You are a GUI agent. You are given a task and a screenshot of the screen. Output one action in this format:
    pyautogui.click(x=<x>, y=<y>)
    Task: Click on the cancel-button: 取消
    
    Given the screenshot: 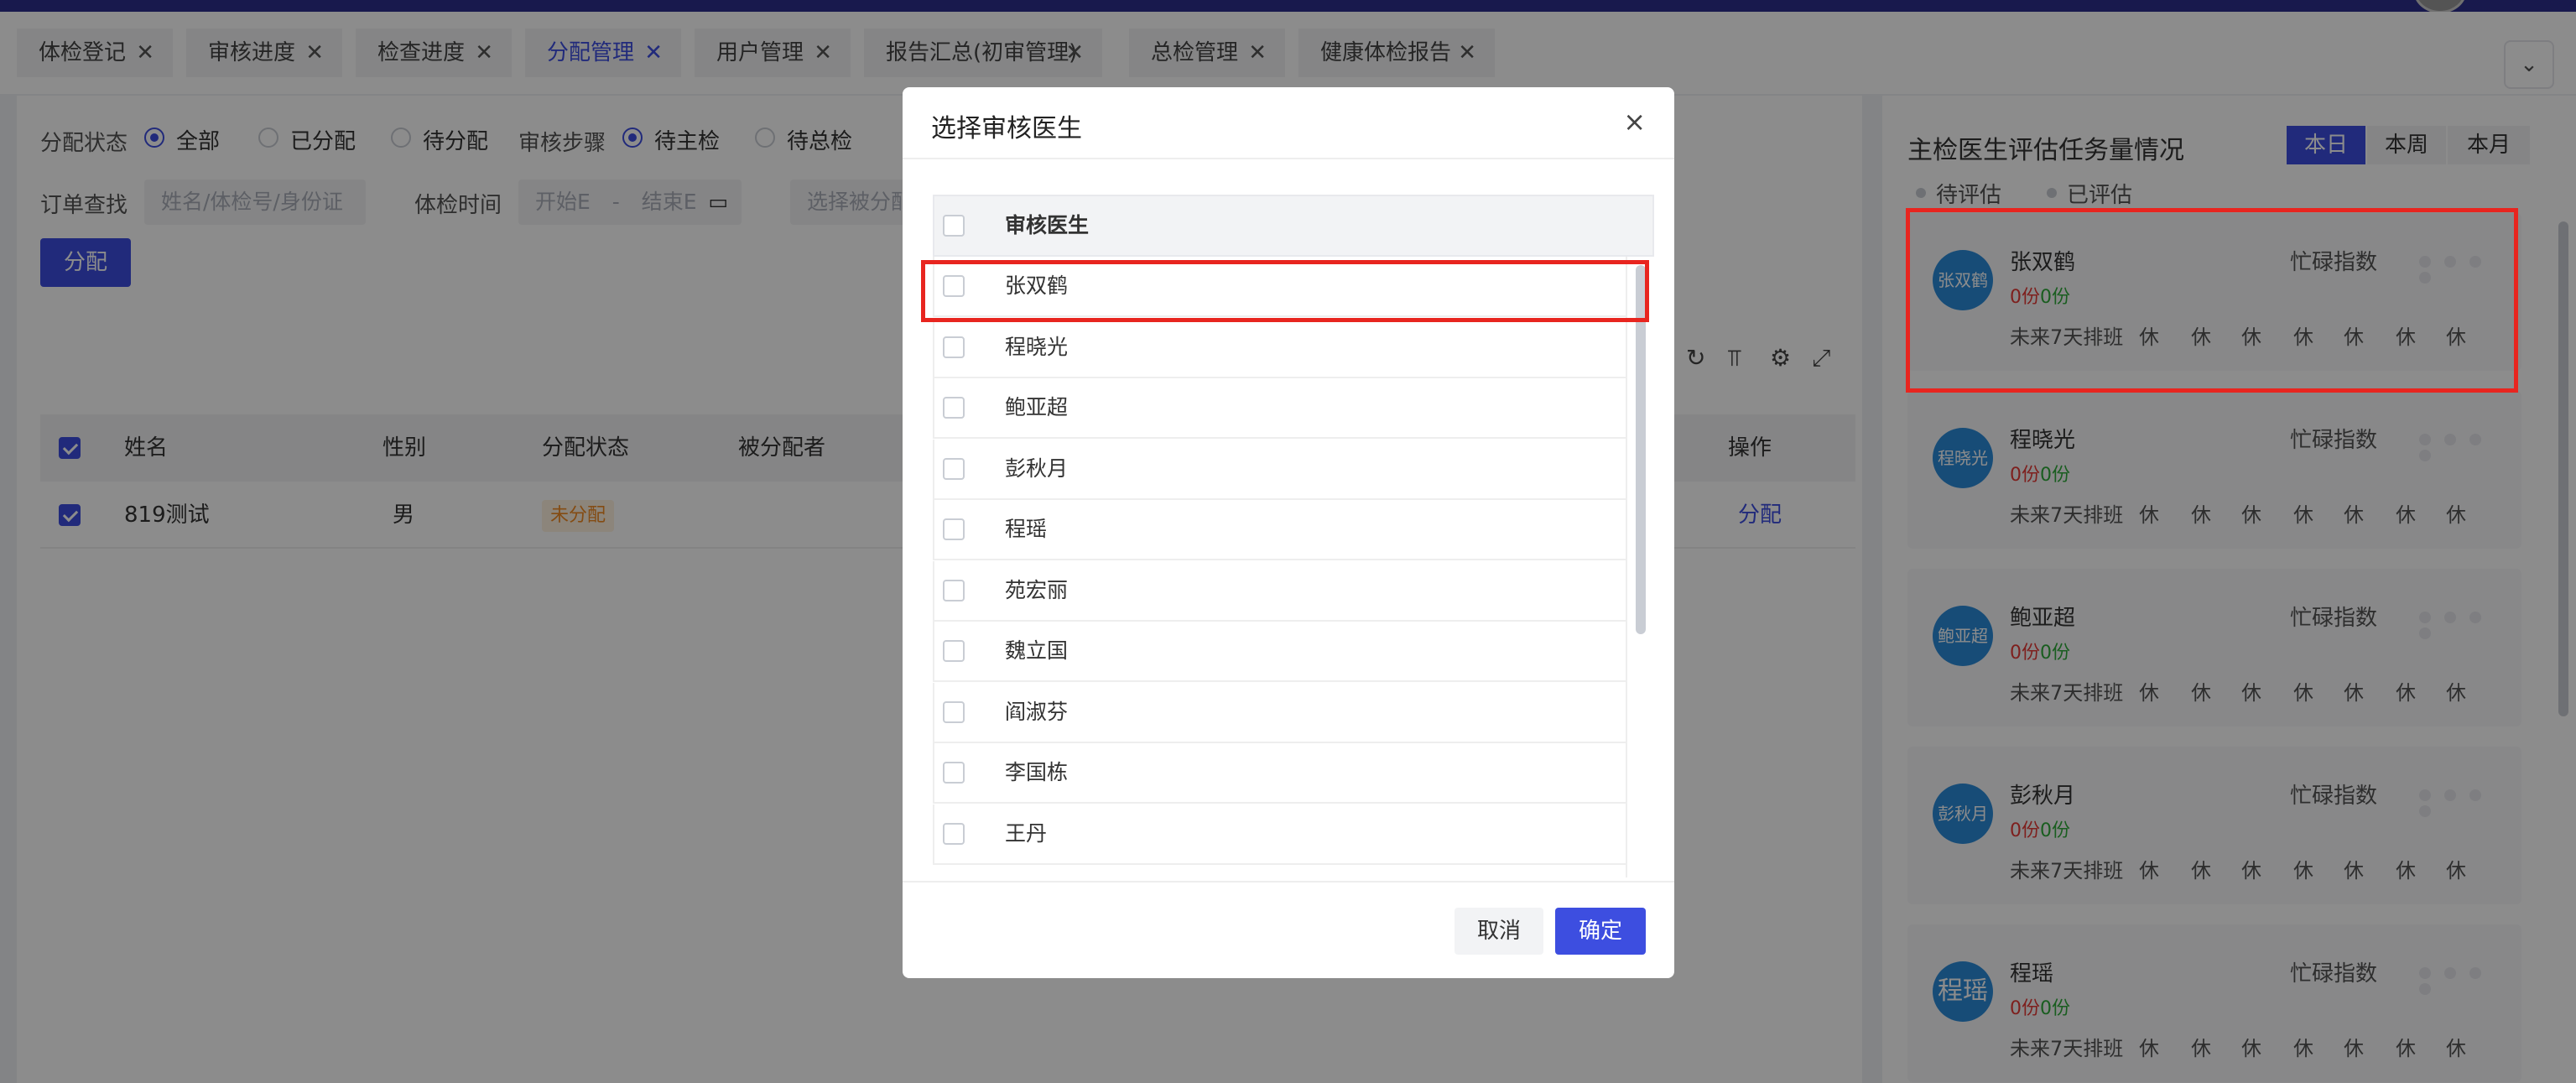 What is the action you would take?
    pyautogui.click(x=1499, y=931)
    